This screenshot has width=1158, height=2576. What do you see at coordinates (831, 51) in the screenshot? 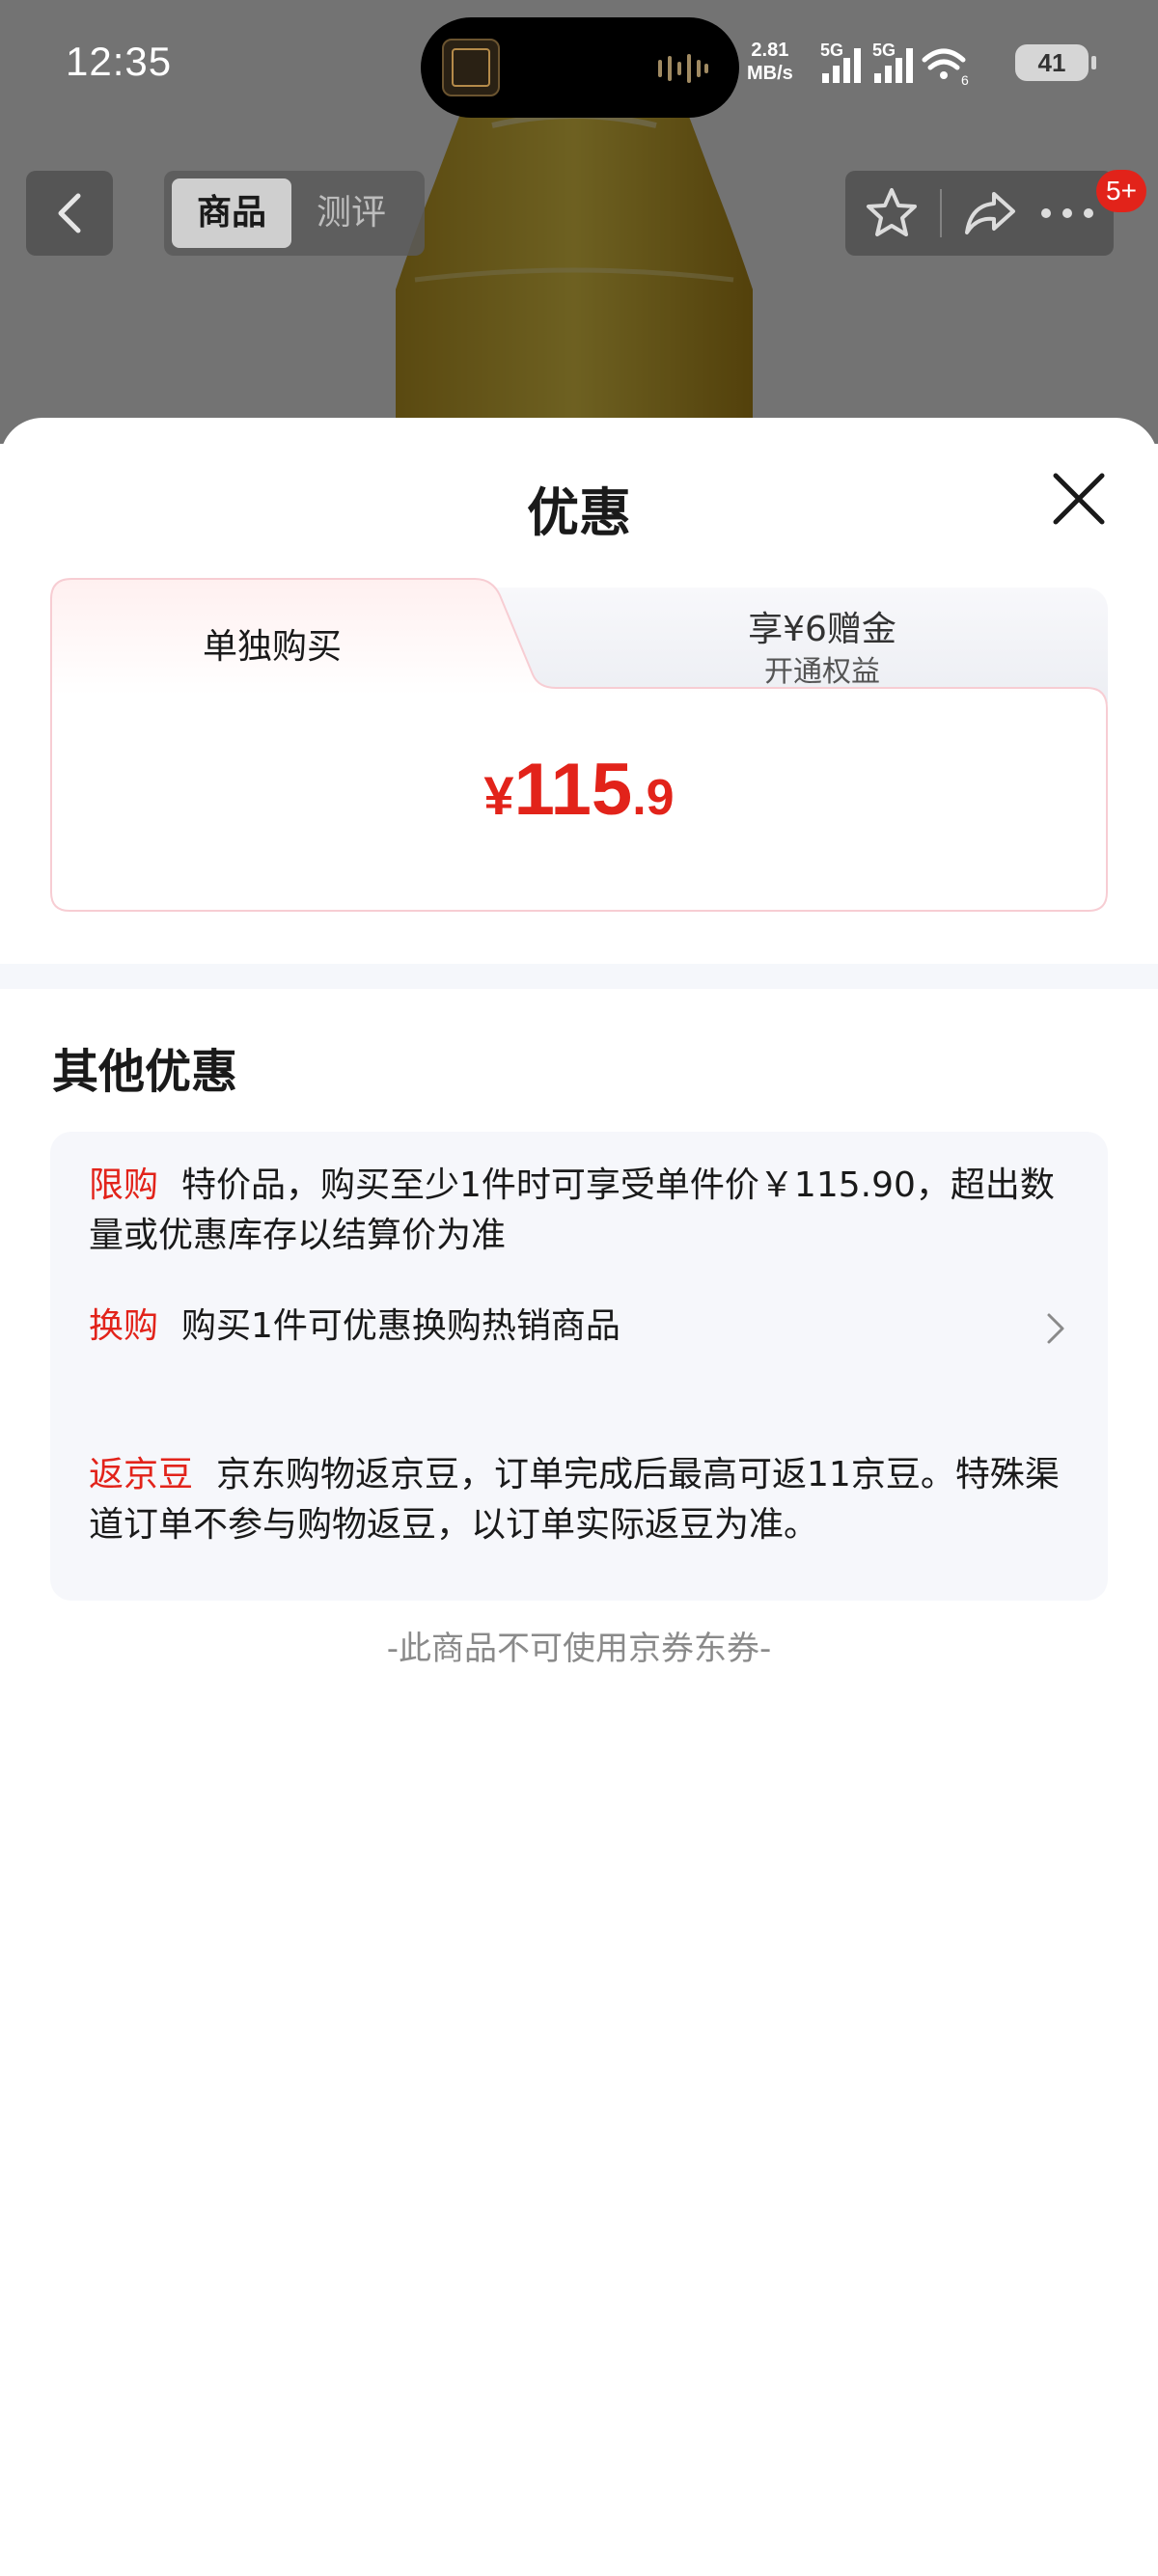
I see `signal-1-label: 5G` at bounding box center [831, 51].